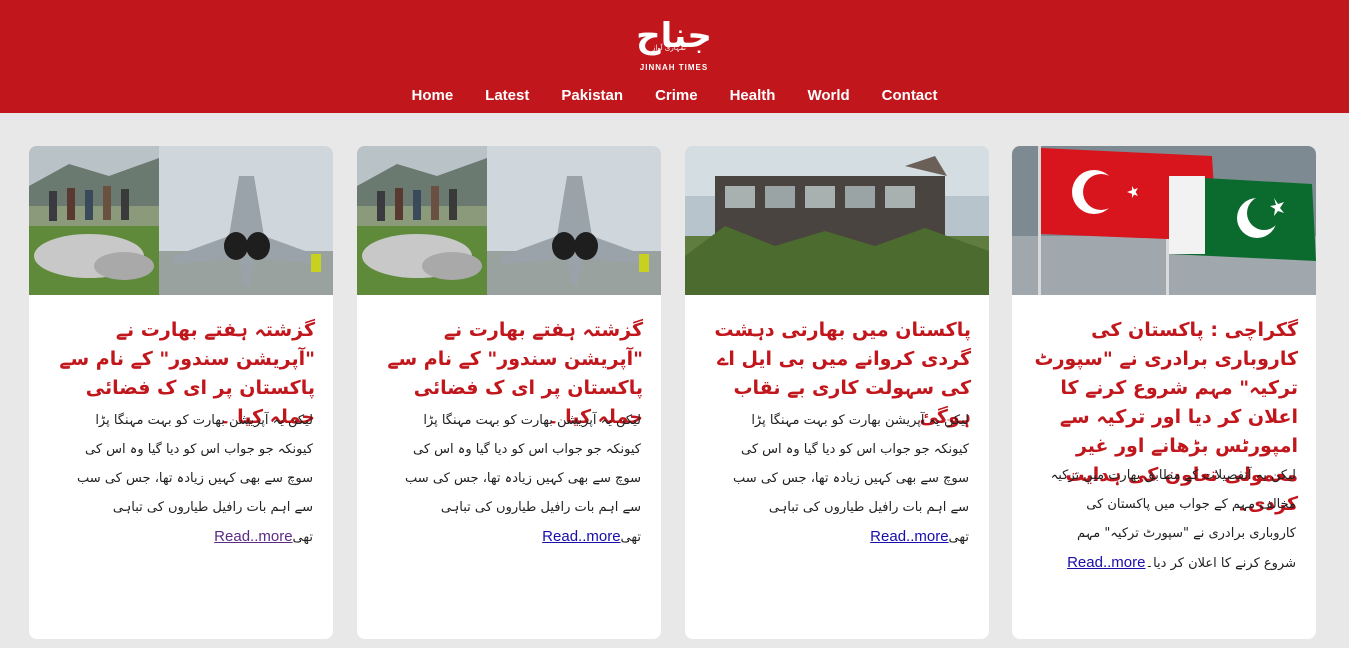  I want to click on nav-latest: Latest, so click(507, 96).